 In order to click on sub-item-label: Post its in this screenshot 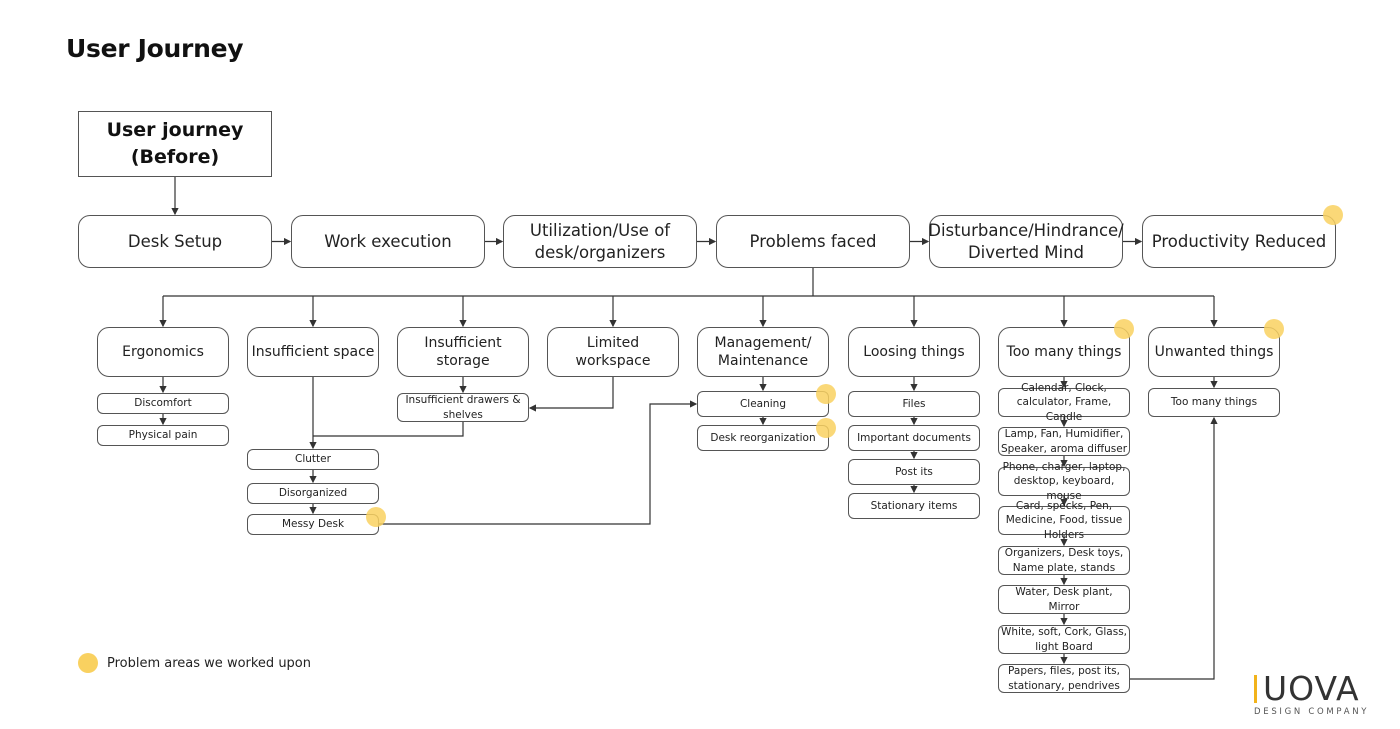, I will do `click(914, 471)`.